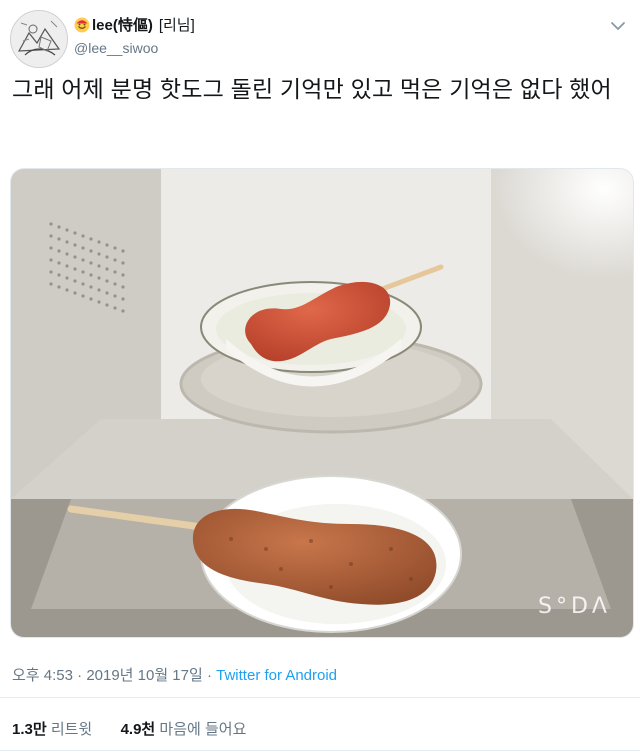 This screenshot has width=640, height=756. Describe the element at coordinates (122, 25) in the screenshot. I see `display-name-text: lee(恃傴)` at that location.